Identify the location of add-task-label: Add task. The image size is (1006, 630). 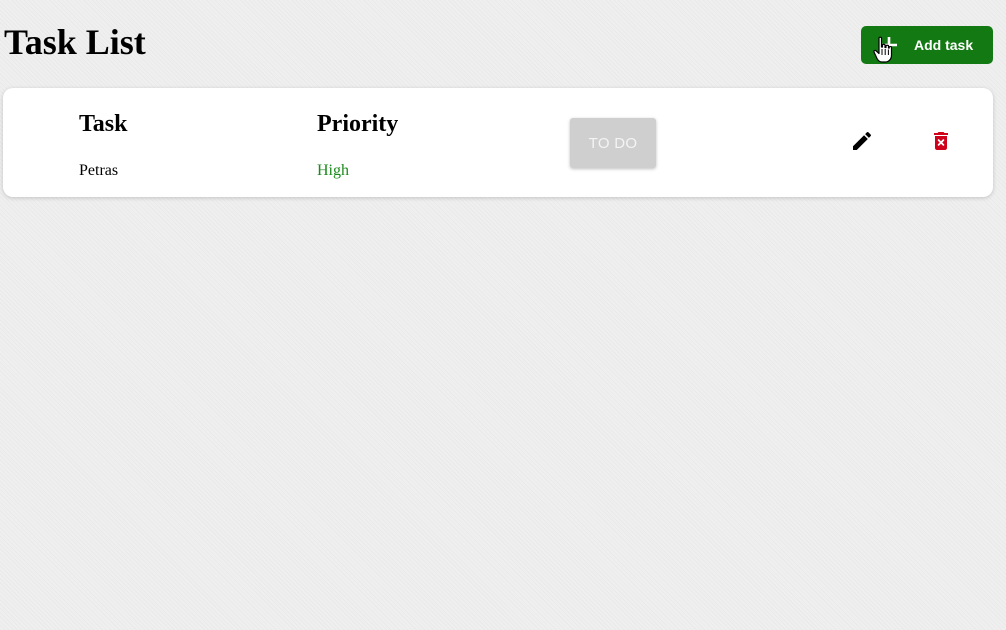
(944, 45).